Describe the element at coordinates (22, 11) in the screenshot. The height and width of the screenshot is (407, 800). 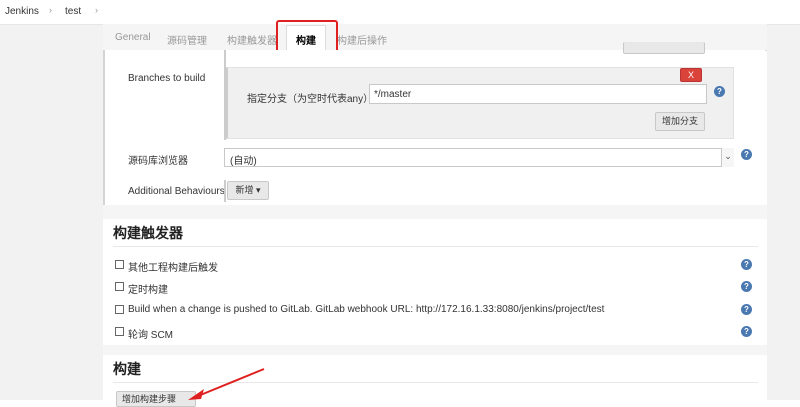
I see `breadcrumb-jenkins: Jenkins` at that location.